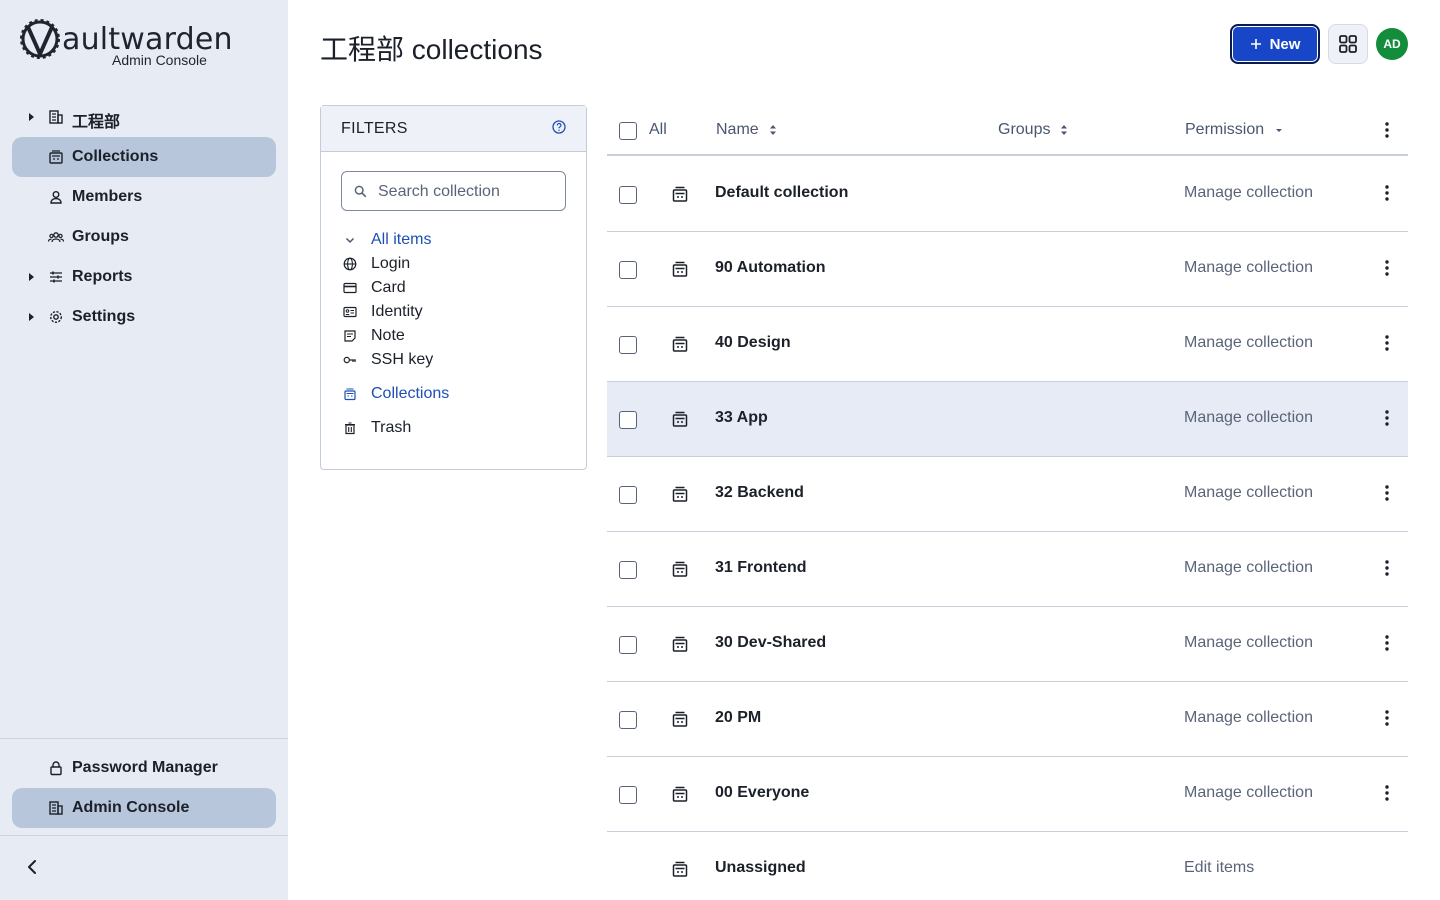 The width and height of the screenshot is (1440, 900). Describe the element at coordinates (1234, 130) in the screenshot. I see `sort-permission-header: Permission` at that location.